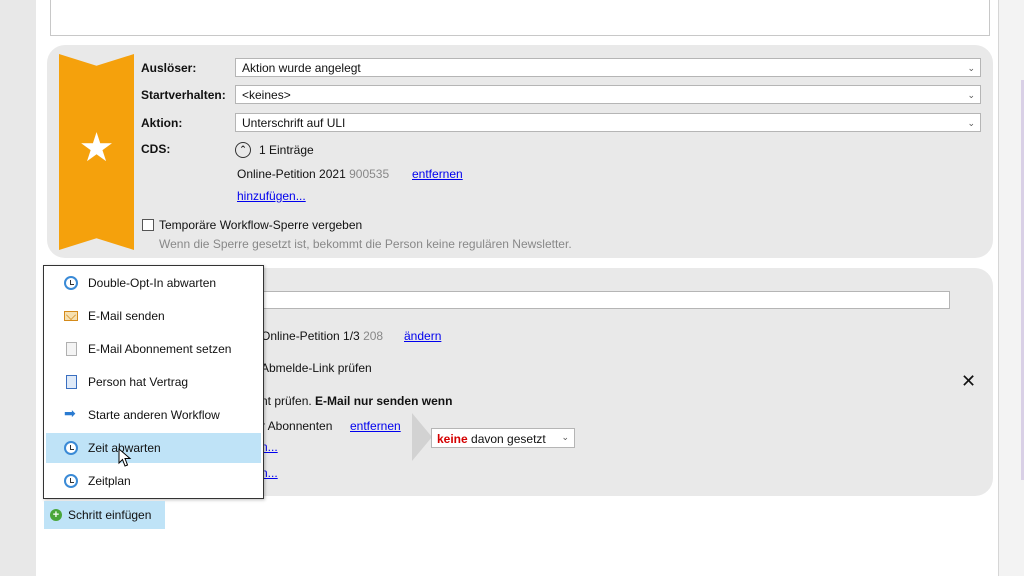 This screenshot has height=576, width=1024. I want to click on menu-item-double-opt-in: Double-Opt-In abwarten, so click(153, 283).